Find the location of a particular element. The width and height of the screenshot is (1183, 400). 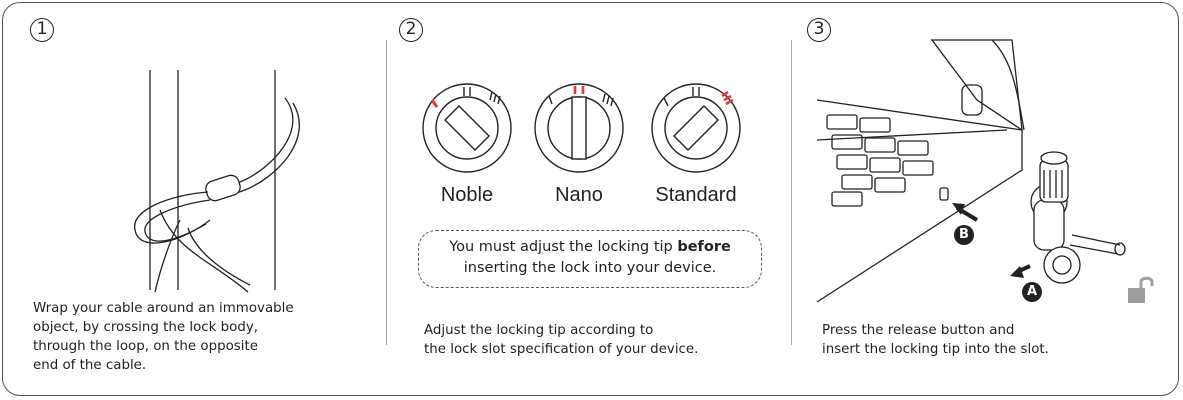

note-text: You must adjust the locking tip is located at coordinates (563, 247).